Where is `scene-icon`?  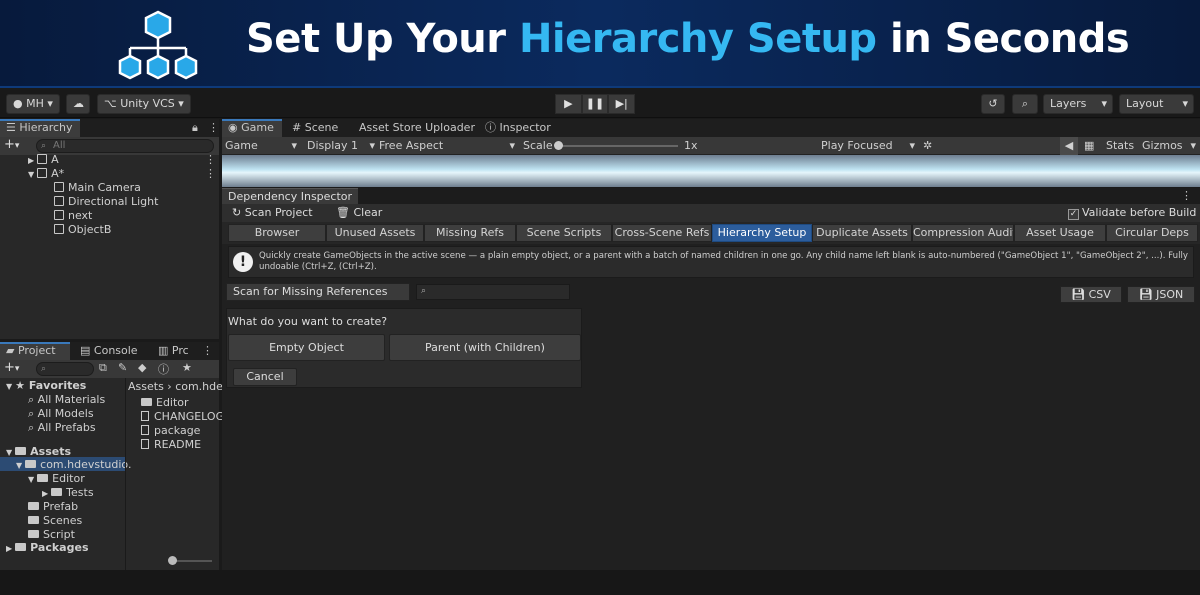
scene-icon is located at coordinates (42, 173).